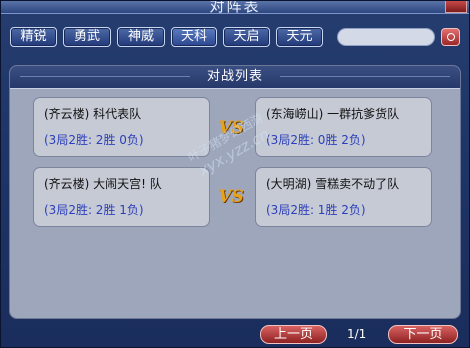 This screenshot has height=348, width=470. I want to click on team-name: (大明湖) 雪糕卖不动了队, so click(333, 184).